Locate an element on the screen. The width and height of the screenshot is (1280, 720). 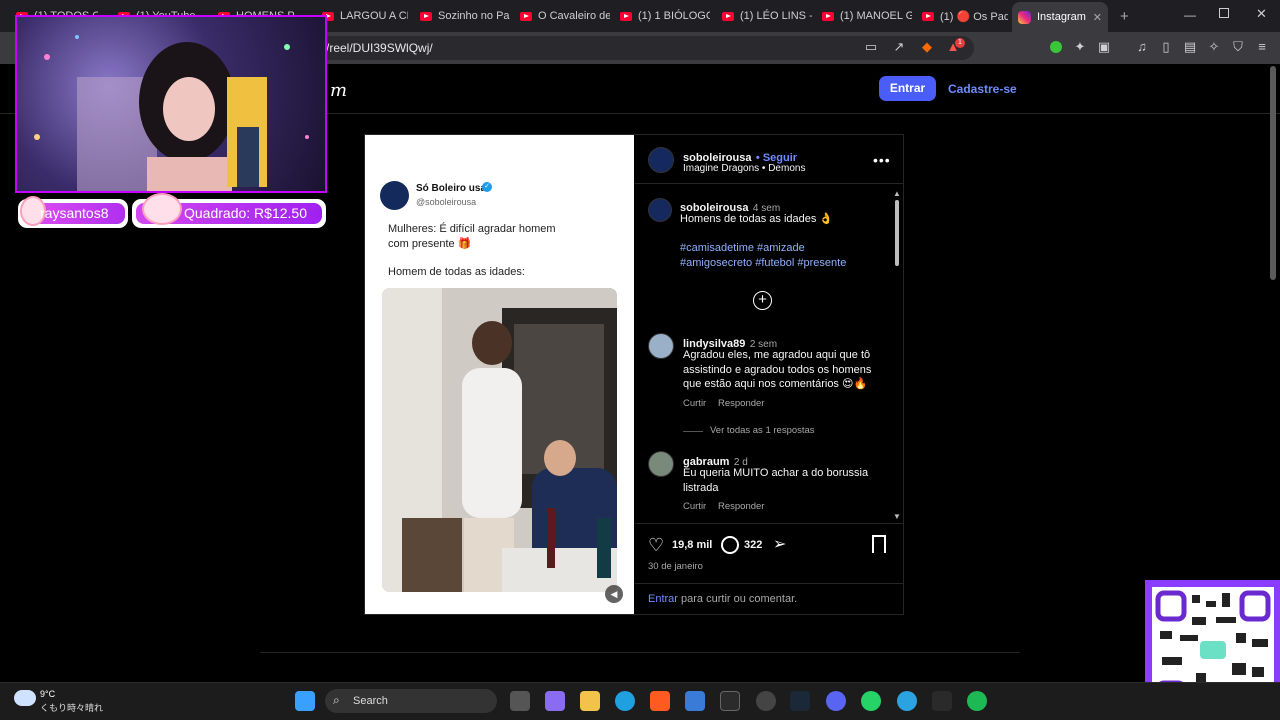
post-date: 30 de janeiro is located at coordinates (675, 566).